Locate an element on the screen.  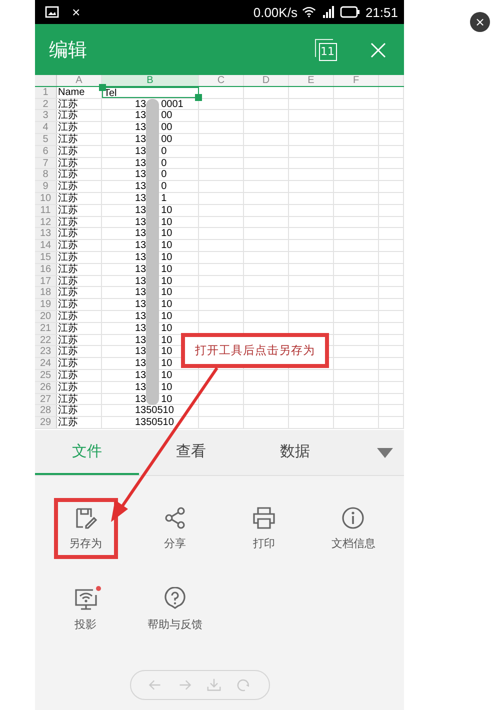
notification-close-text: × is located at coordinates (76, 12).